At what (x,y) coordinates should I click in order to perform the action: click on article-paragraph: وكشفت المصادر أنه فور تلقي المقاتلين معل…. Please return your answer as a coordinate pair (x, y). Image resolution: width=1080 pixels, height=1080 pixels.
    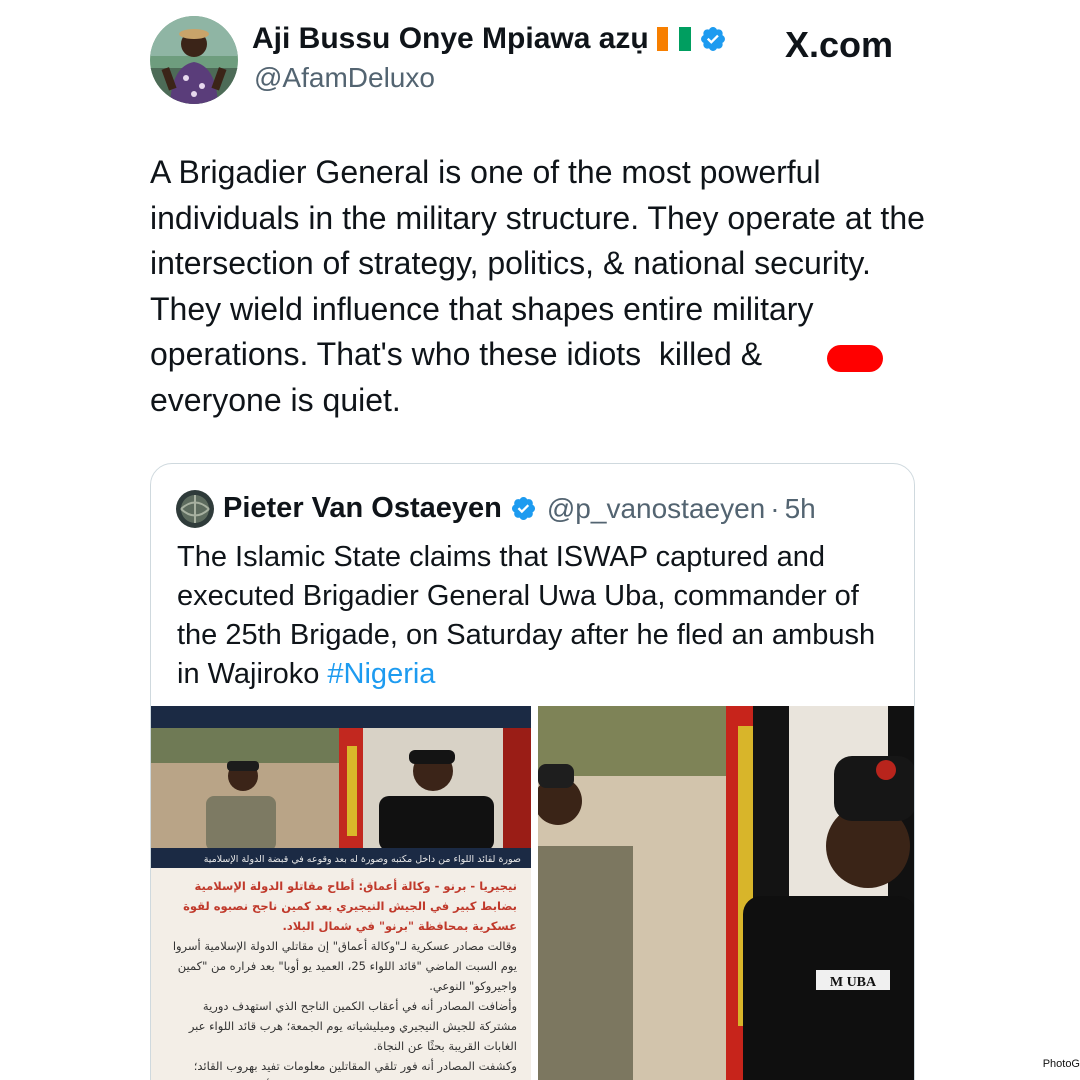
    Looking at the image, I should click on (350, 1069).